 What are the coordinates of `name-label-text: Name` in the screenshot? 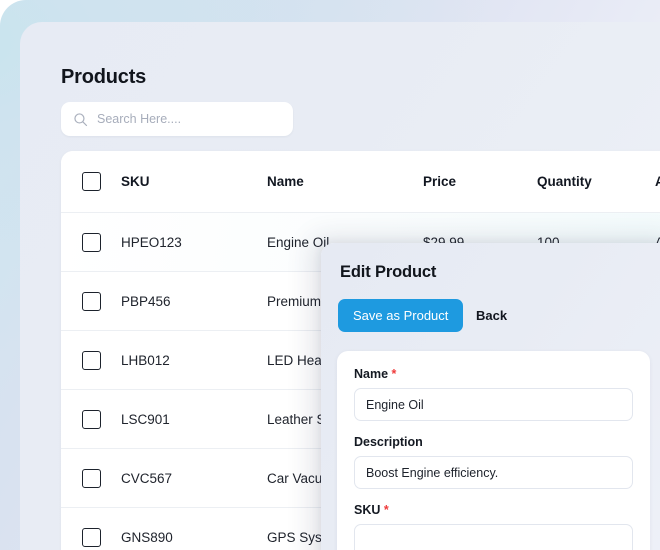 It's located at (371, 374).